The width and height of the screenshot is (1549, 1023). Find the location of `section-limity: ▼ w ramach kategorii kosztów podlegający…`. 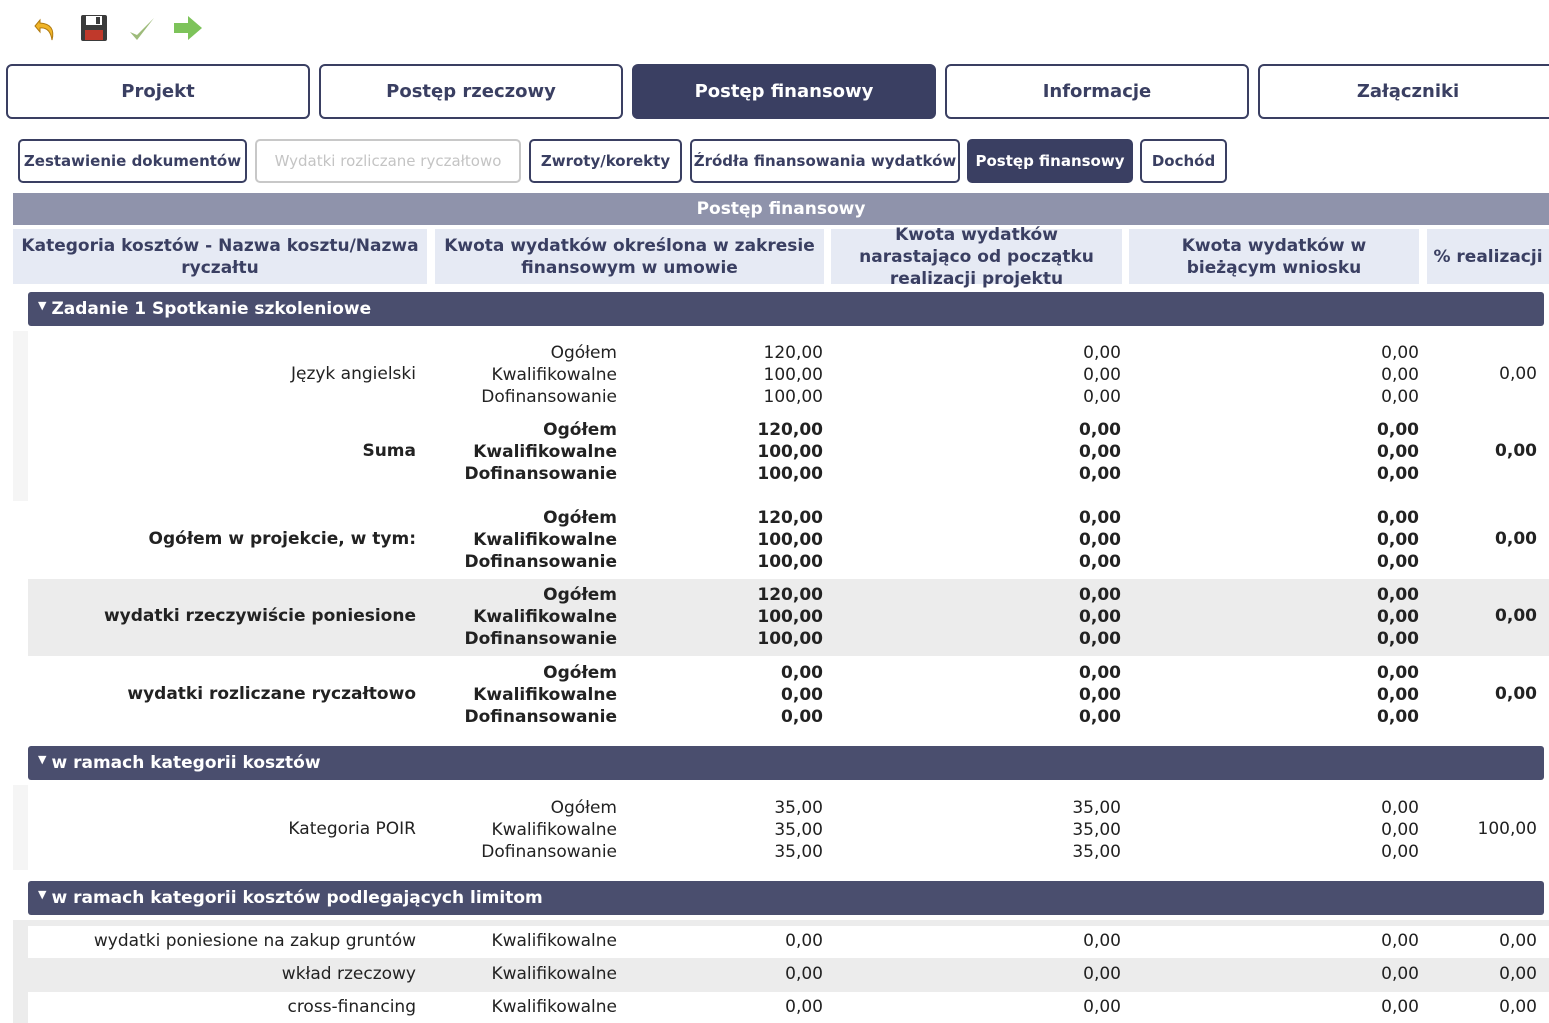

section-limity: ▼ w ramach kategorii kosztów podlegający… is located at coordinates (786, 898).